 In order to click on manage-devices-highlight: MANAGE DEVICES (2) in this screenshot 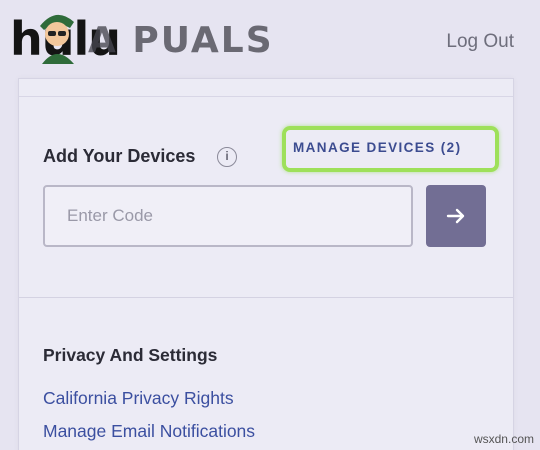, I will do `click(390, 149)`.